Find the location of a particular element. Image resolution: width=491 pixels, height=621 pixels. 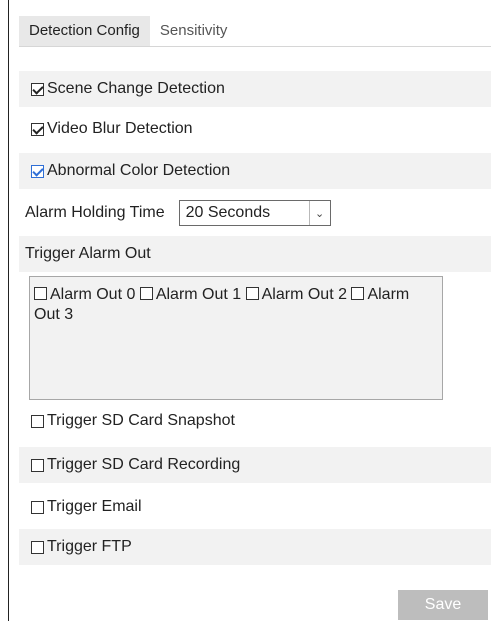

tab-bar: Detection Config Sensitivity is located at coordinates (128, 31).